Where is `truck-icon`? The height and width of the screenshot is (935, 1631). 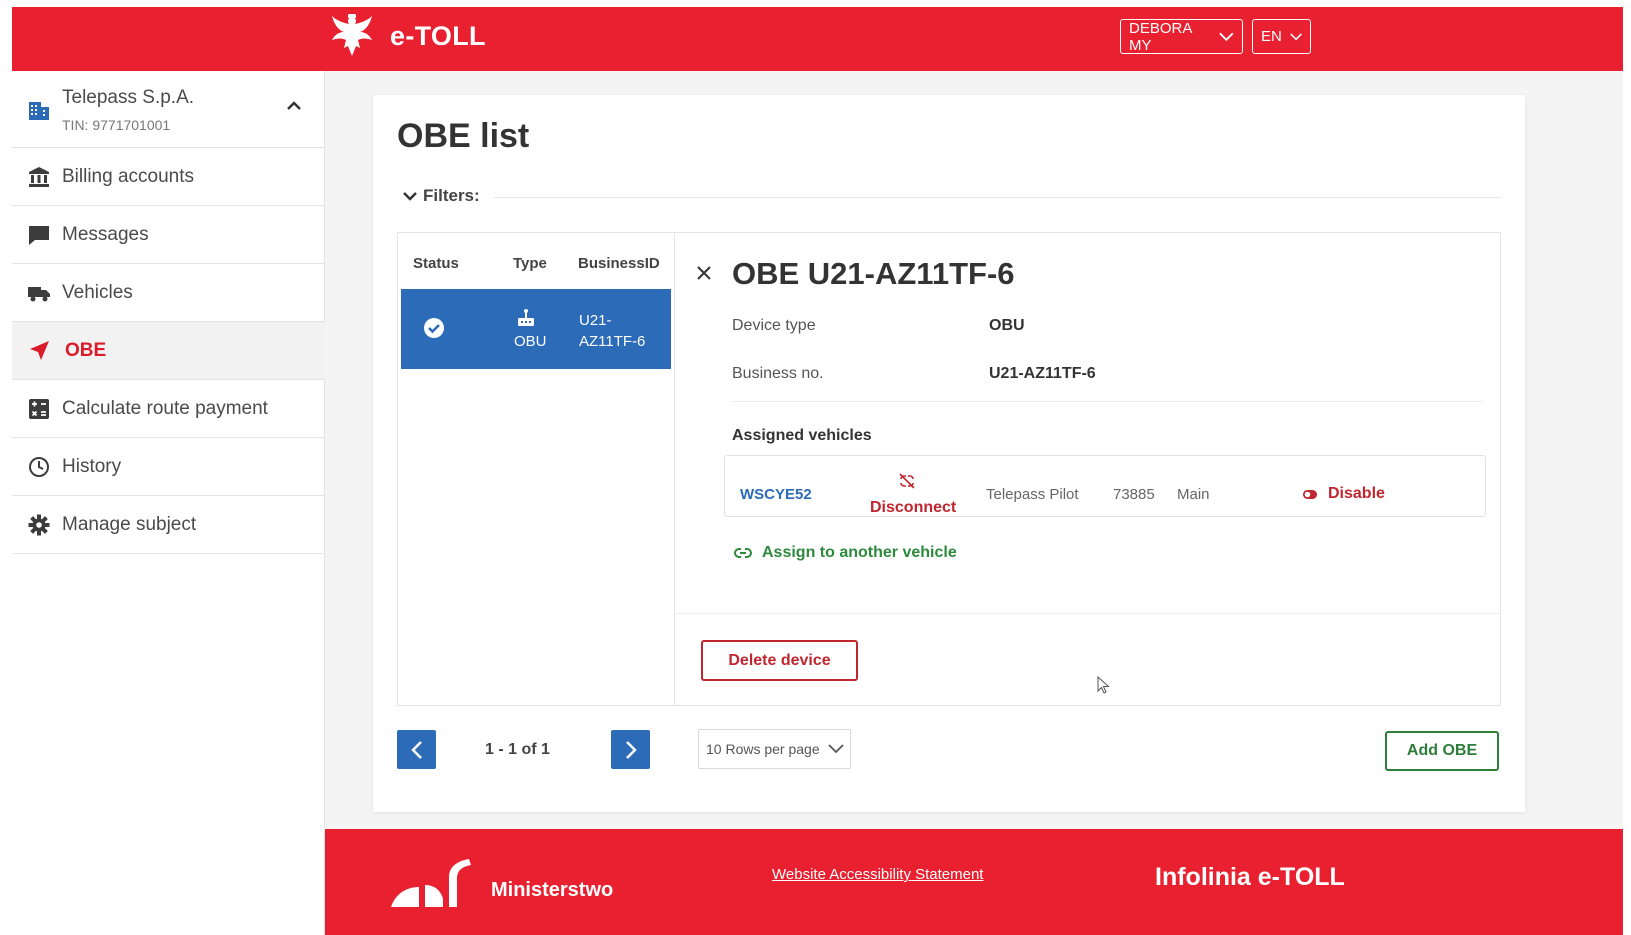 truck-icon is located at coordinates (39, 293).